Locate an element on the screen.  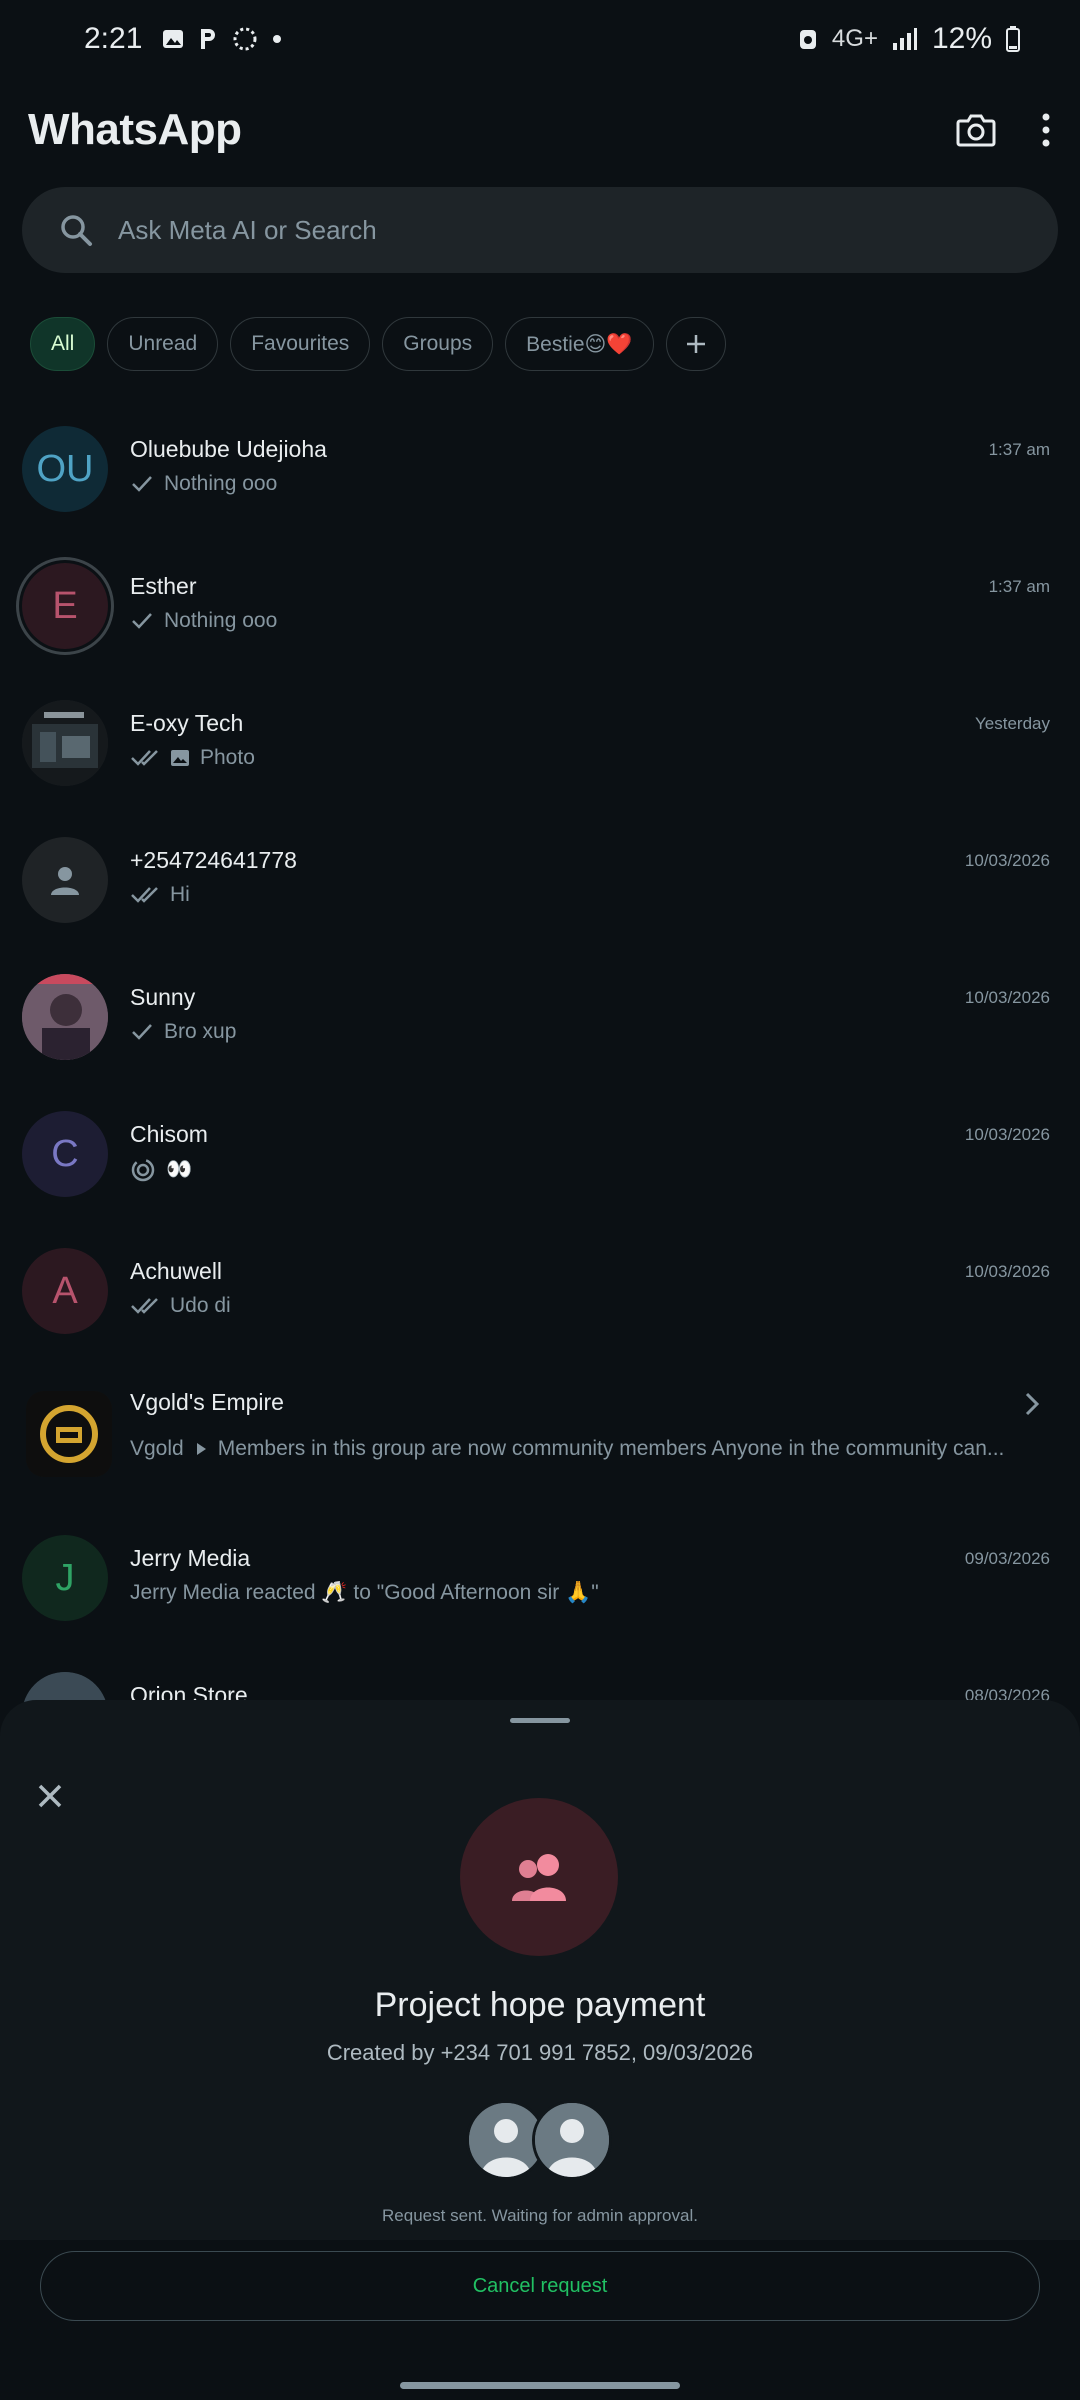
alarm-icon is located at coordinates (807, 39).